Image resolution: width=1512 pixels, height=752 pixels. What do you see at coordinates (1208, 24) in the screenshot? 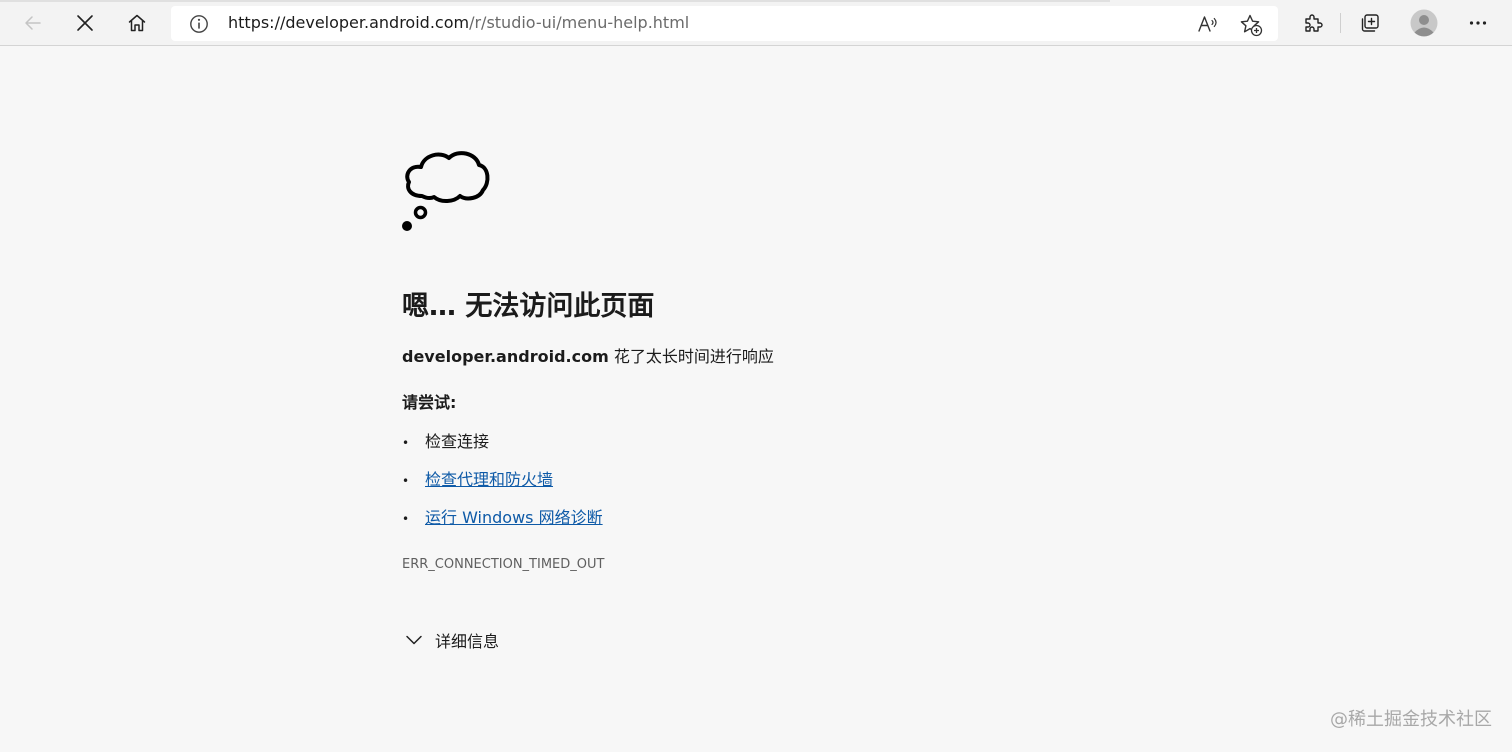
I see `read-aloud-icon` at bounding box center [1208, 24].